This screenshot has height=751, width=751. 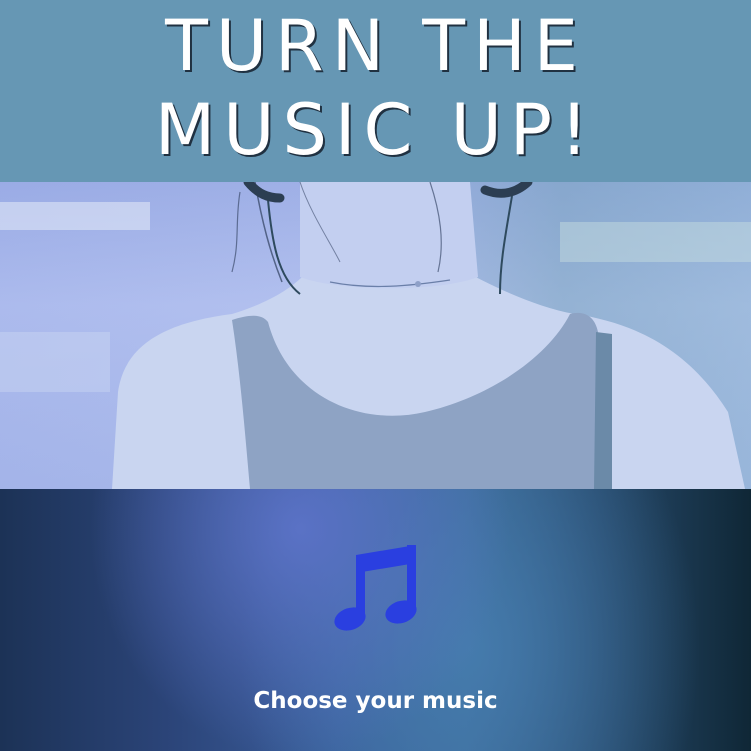 I want to click on choose-music-link: Choose your music, so click(x=375, y=701).